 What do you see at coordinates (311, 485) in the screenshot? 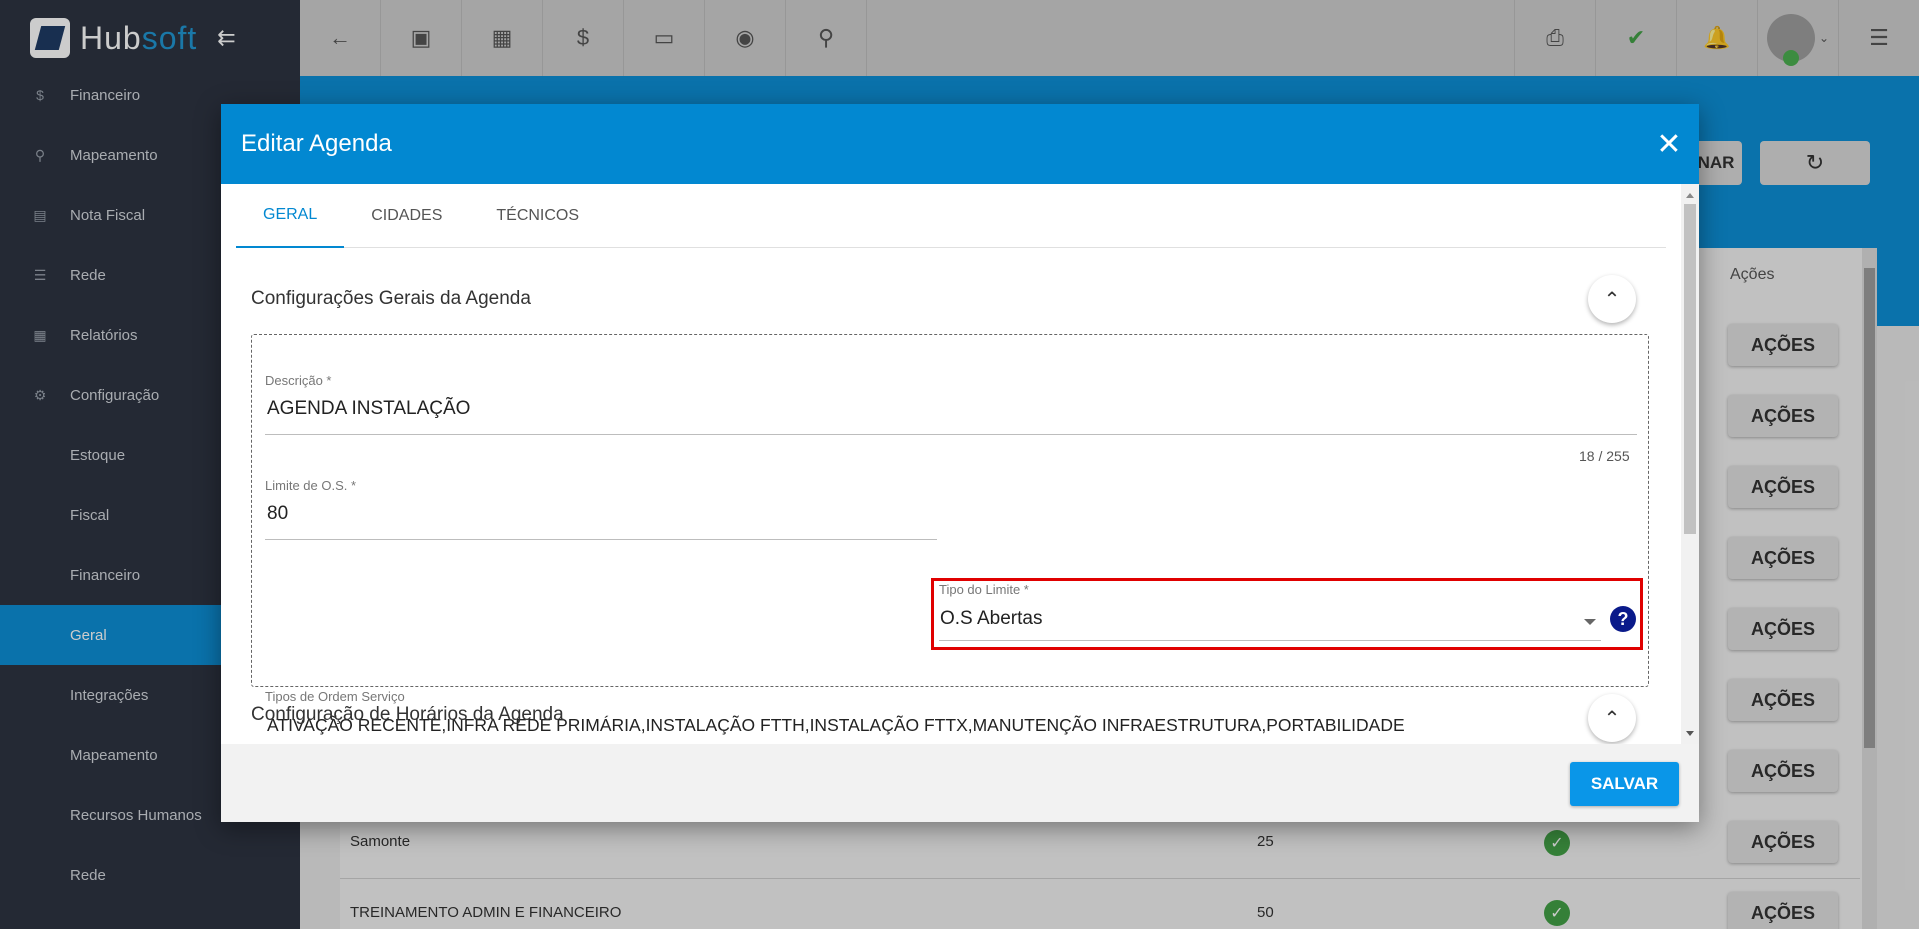
I see `limite-os-label: Limite de O.S. *` at bounding box center [311, 485].